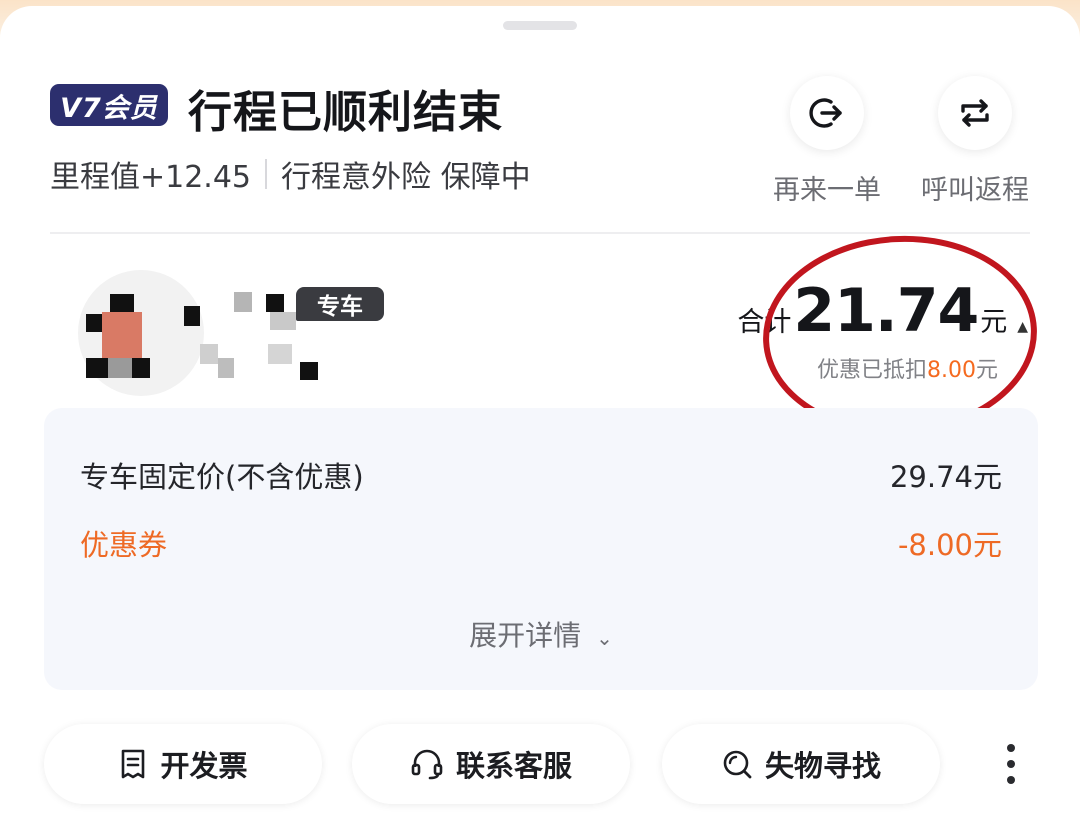  I want to click on invoice-label: 开发票, so click(204, 766).